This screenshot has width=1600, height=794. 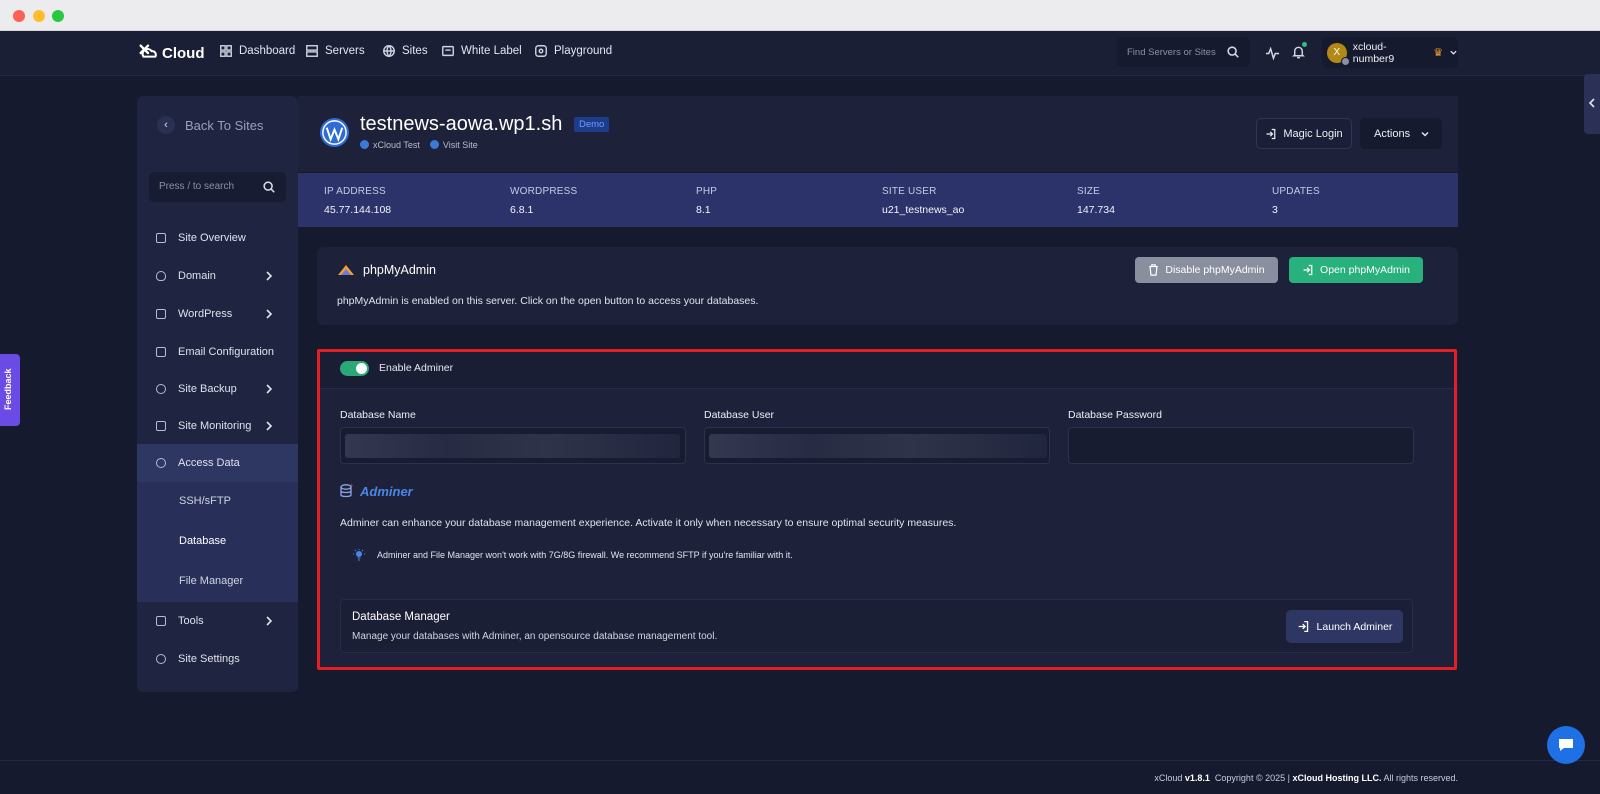 What do you see at coordinates (405, 51) in the screenshot?
I see `nav-sites: Sites` at bounding box center [405, 51].